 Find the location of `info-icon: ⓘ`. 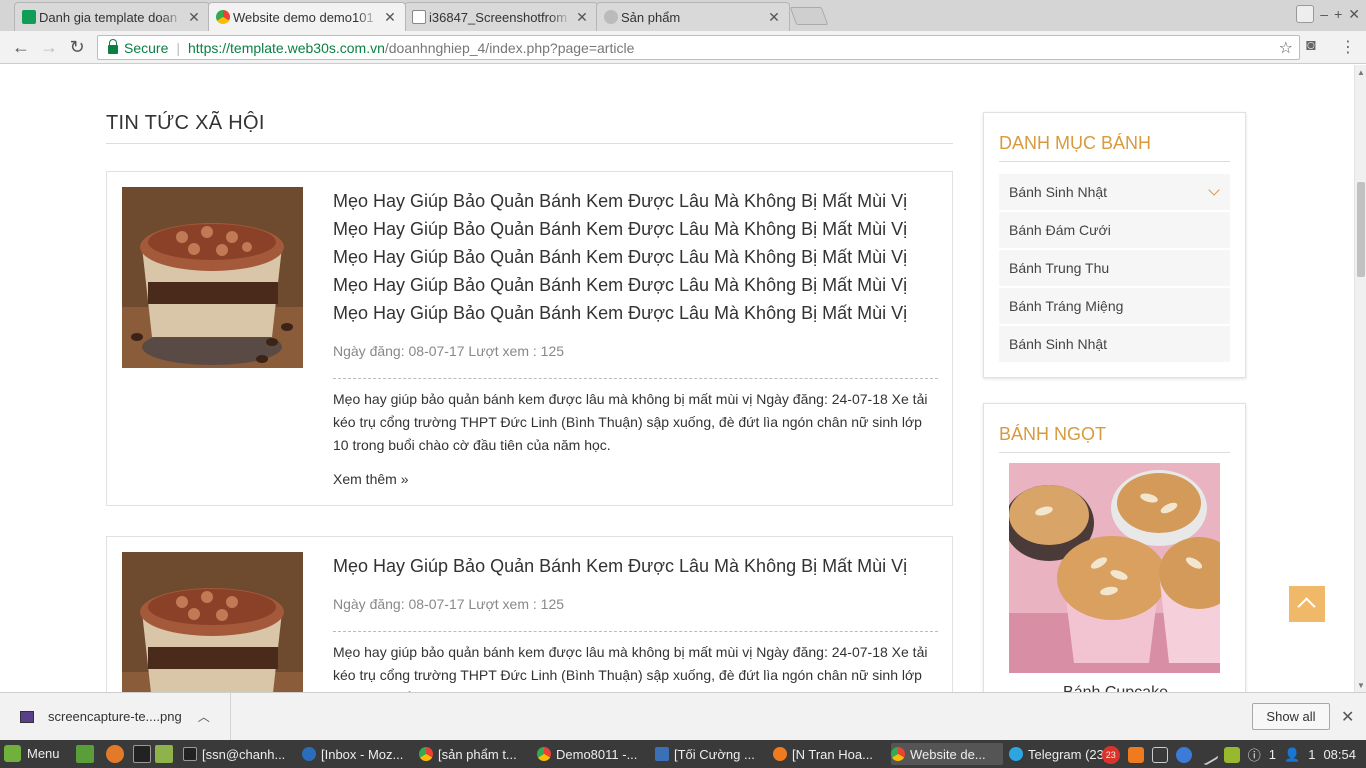

info-icon: ⓘ is located at coordinates (1254, 754).